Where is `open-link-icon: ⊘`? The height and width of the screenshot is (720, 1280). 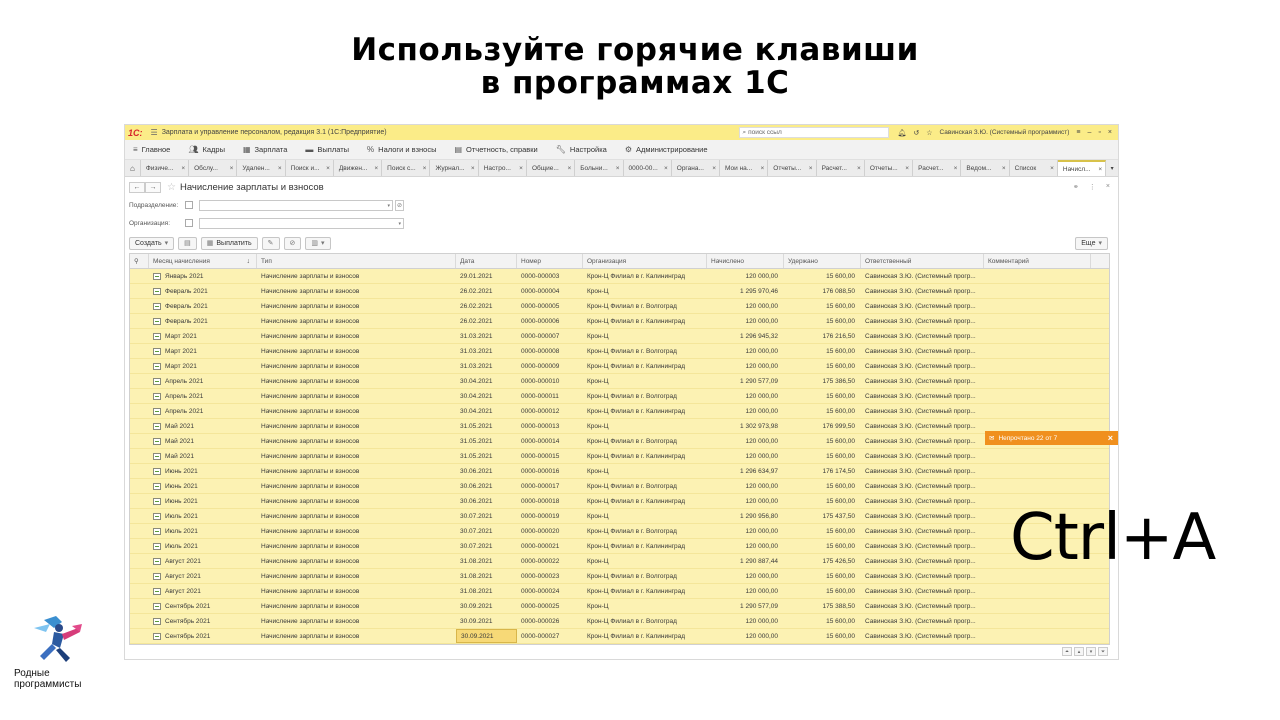
open-link-icon: ⊘ is located at coordinates (399, 205).